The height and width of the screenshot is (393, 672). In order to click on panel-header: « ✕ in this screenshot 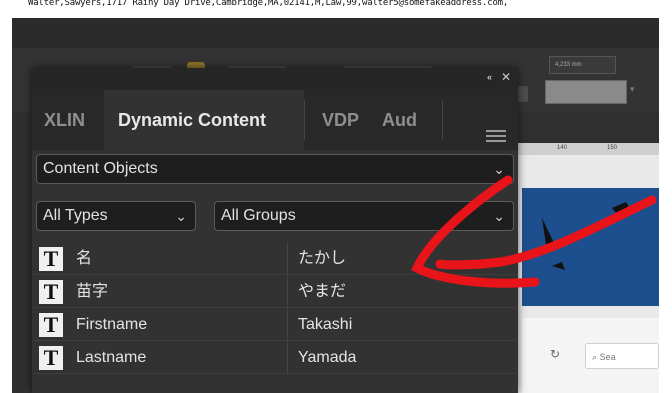, I will do `click(275, 79)`.